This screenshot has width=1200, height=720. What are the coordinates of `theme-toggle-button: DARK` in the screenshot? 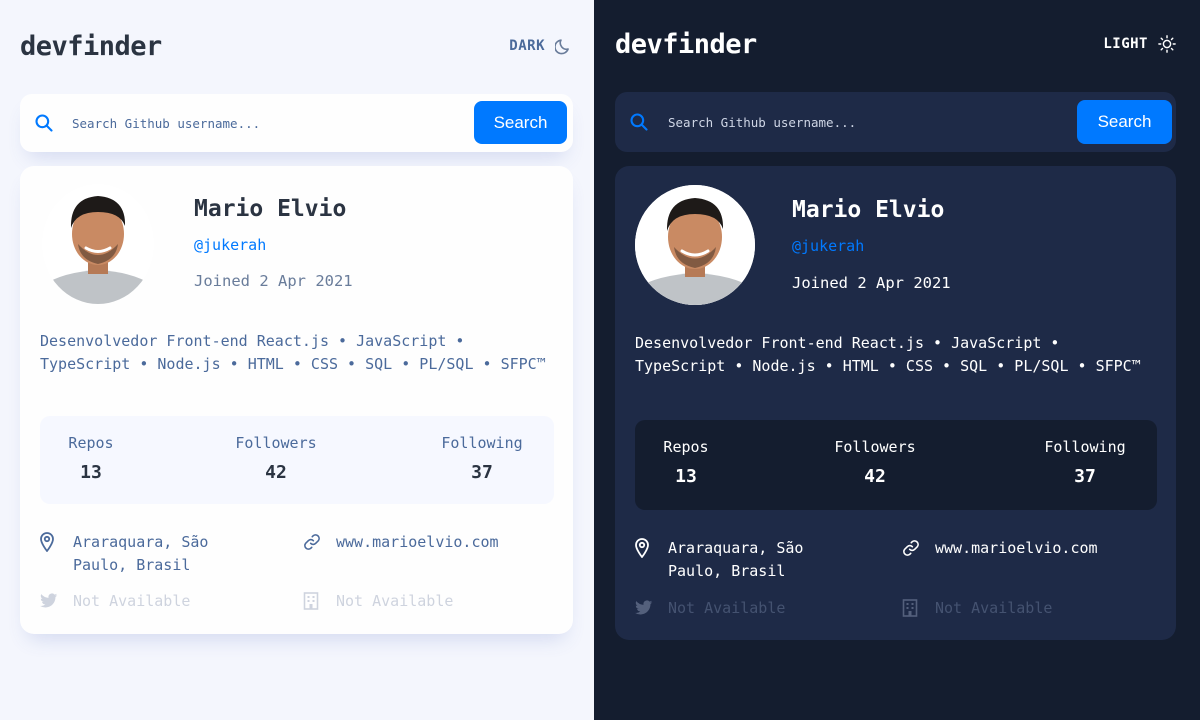 It's located at (541, 46).